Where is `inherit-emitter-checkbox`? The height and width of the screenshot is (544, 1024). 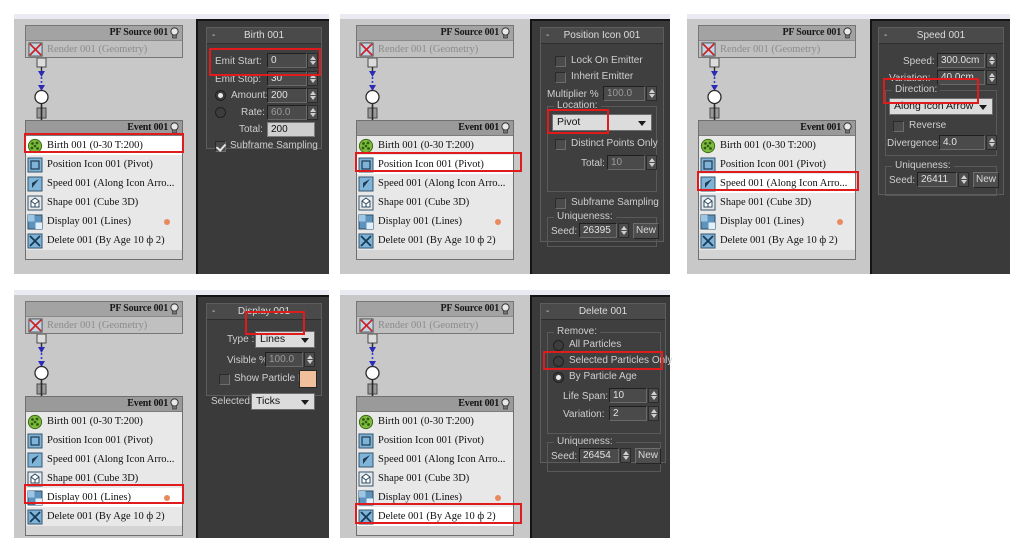 inherit-emitter-checkbox is located at coordinates (560, 77).